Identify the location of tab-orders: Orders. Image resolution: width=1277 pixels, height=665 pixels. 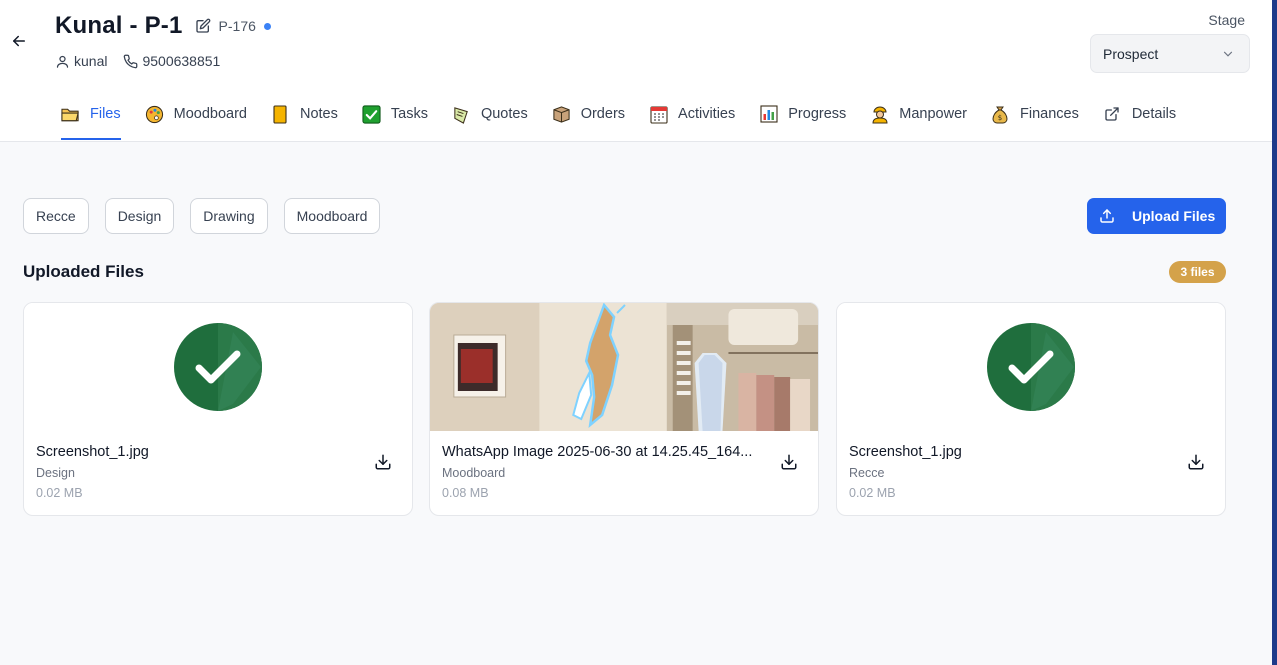
(588, 114).